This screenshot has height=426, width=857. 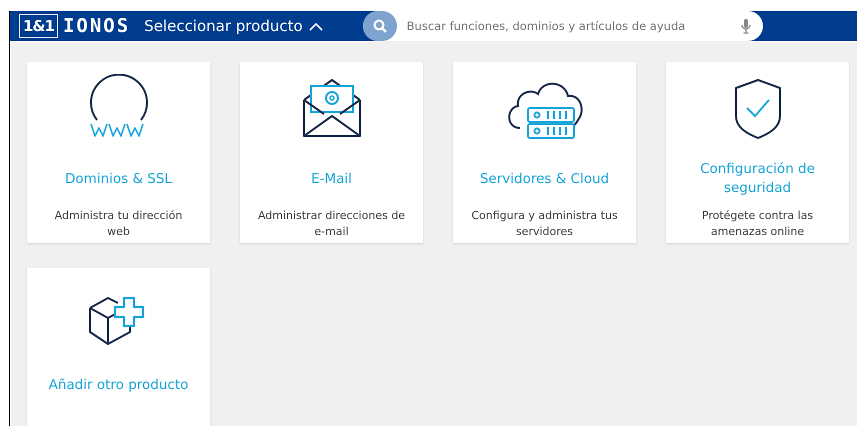 What do you see at coordinates (118, 179) in the screenshot?
I see `product-link: Dominios & SSL` at bounding box center [118, 179].